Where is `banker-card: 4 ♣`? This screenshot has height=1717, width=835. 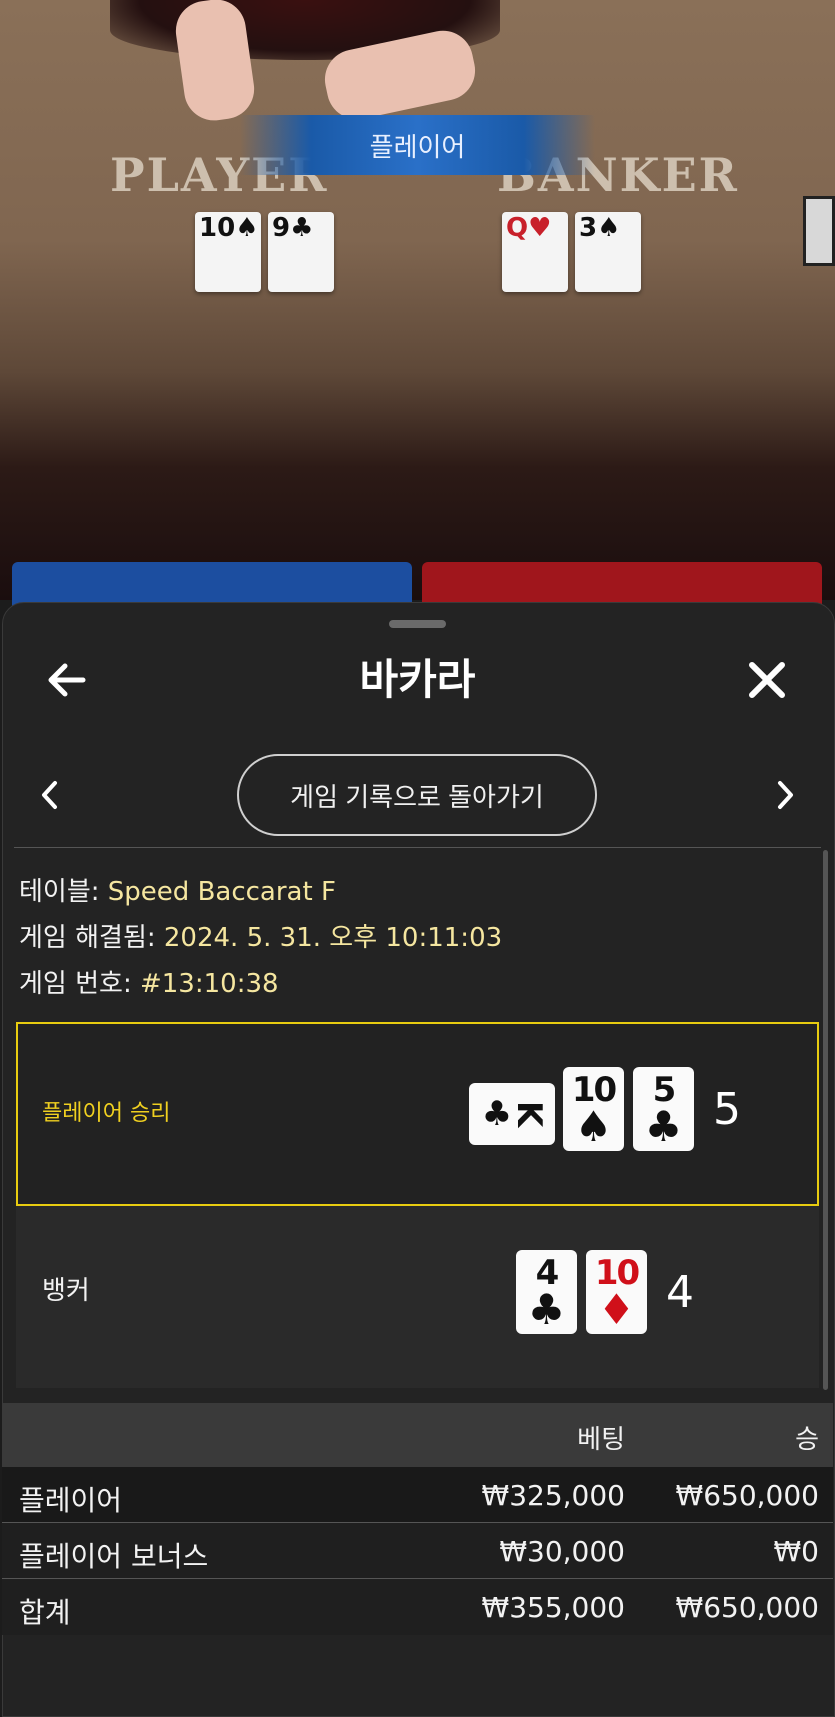 banker-card: 4 ♣ is located at coordinates (546, 1292).